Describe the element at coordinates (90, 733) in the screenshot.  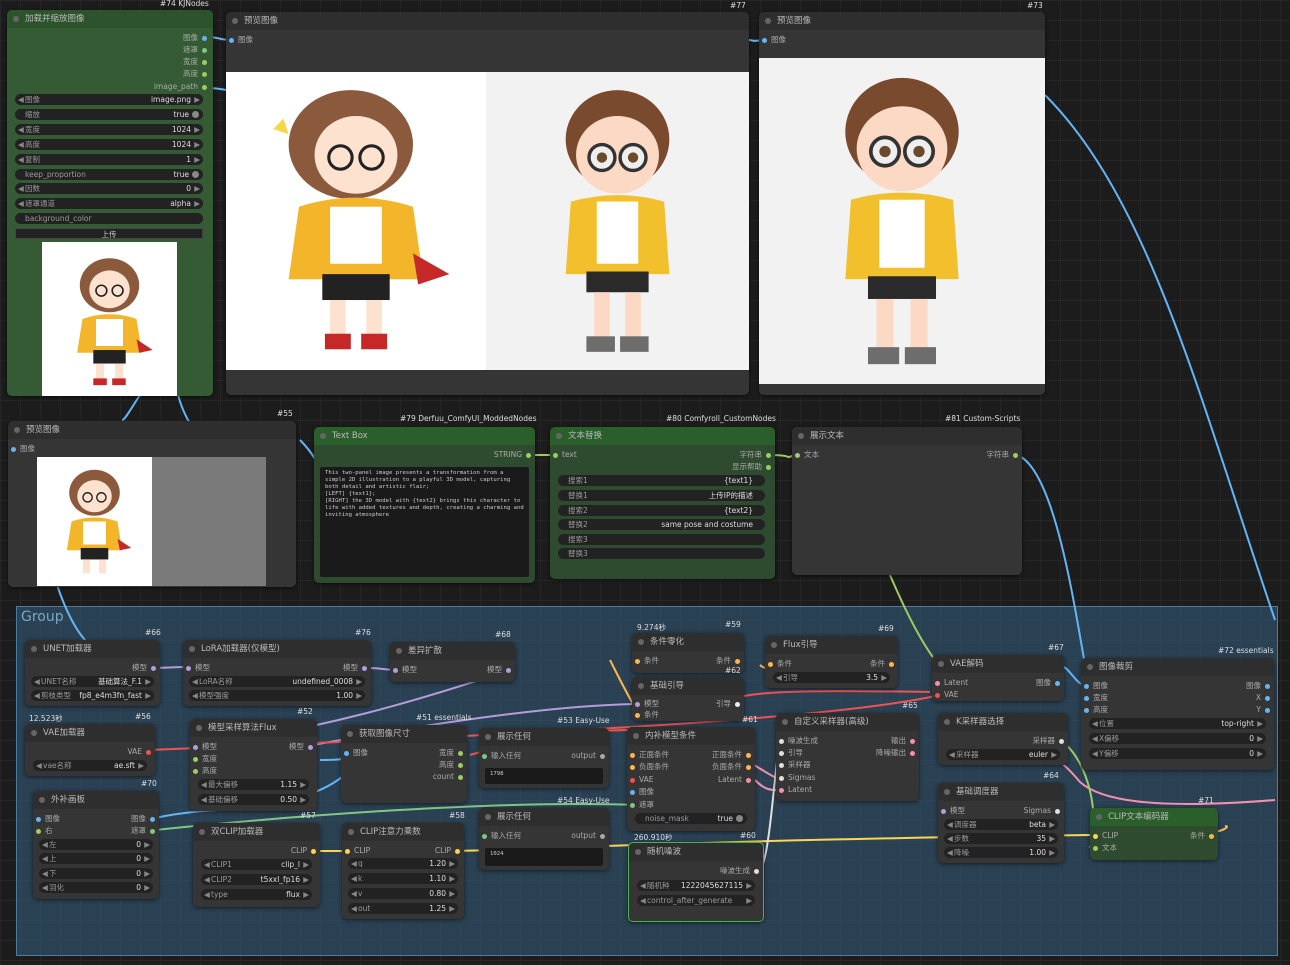
I see `node-title: VAE加载器` at that location.